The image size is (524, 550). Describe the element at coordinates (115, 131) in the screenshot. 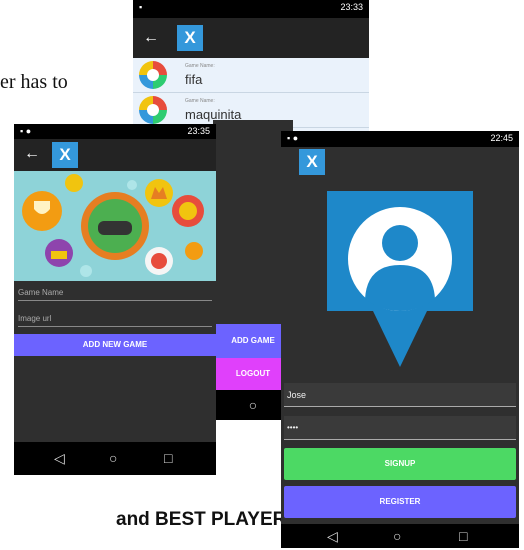

I see `status-bar: ▪ ● 23:35` at that location.